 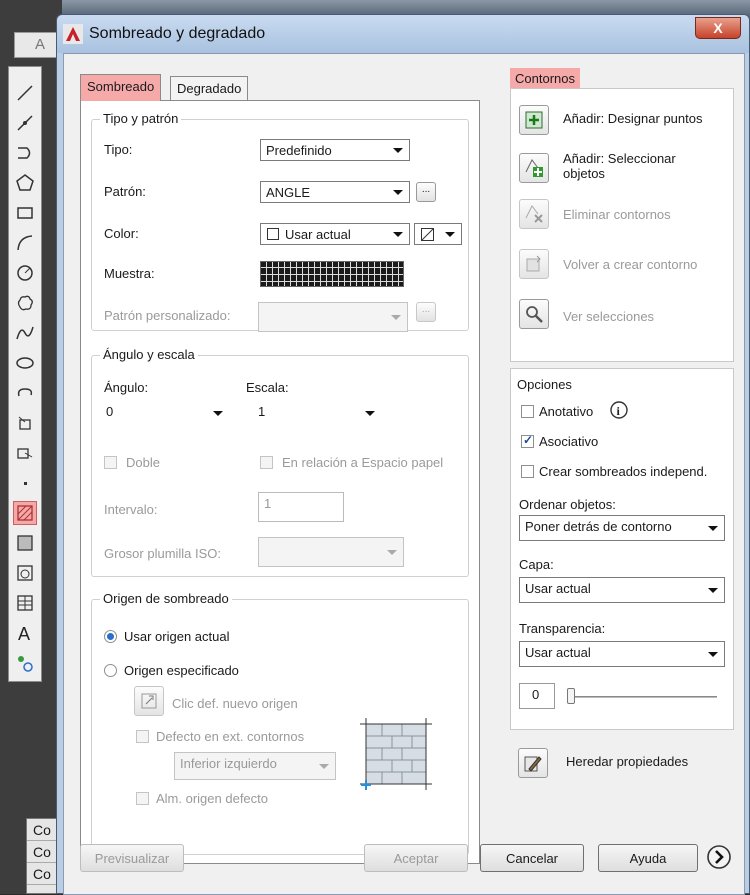 I want to click on add-pick-points-button, so click(x=534, y=120).